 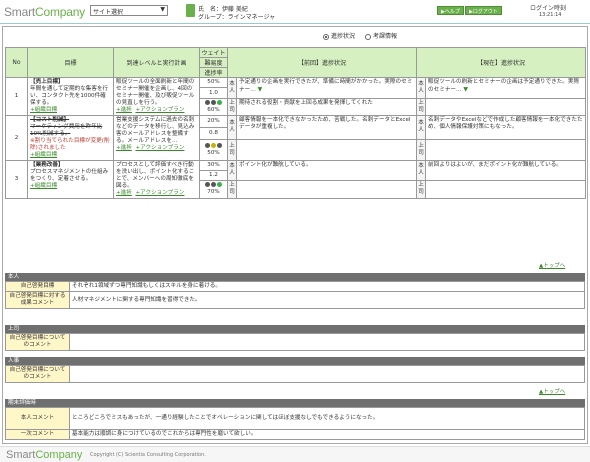 I want to click on lamp-yellow-icon, so click(x=213, y=145).